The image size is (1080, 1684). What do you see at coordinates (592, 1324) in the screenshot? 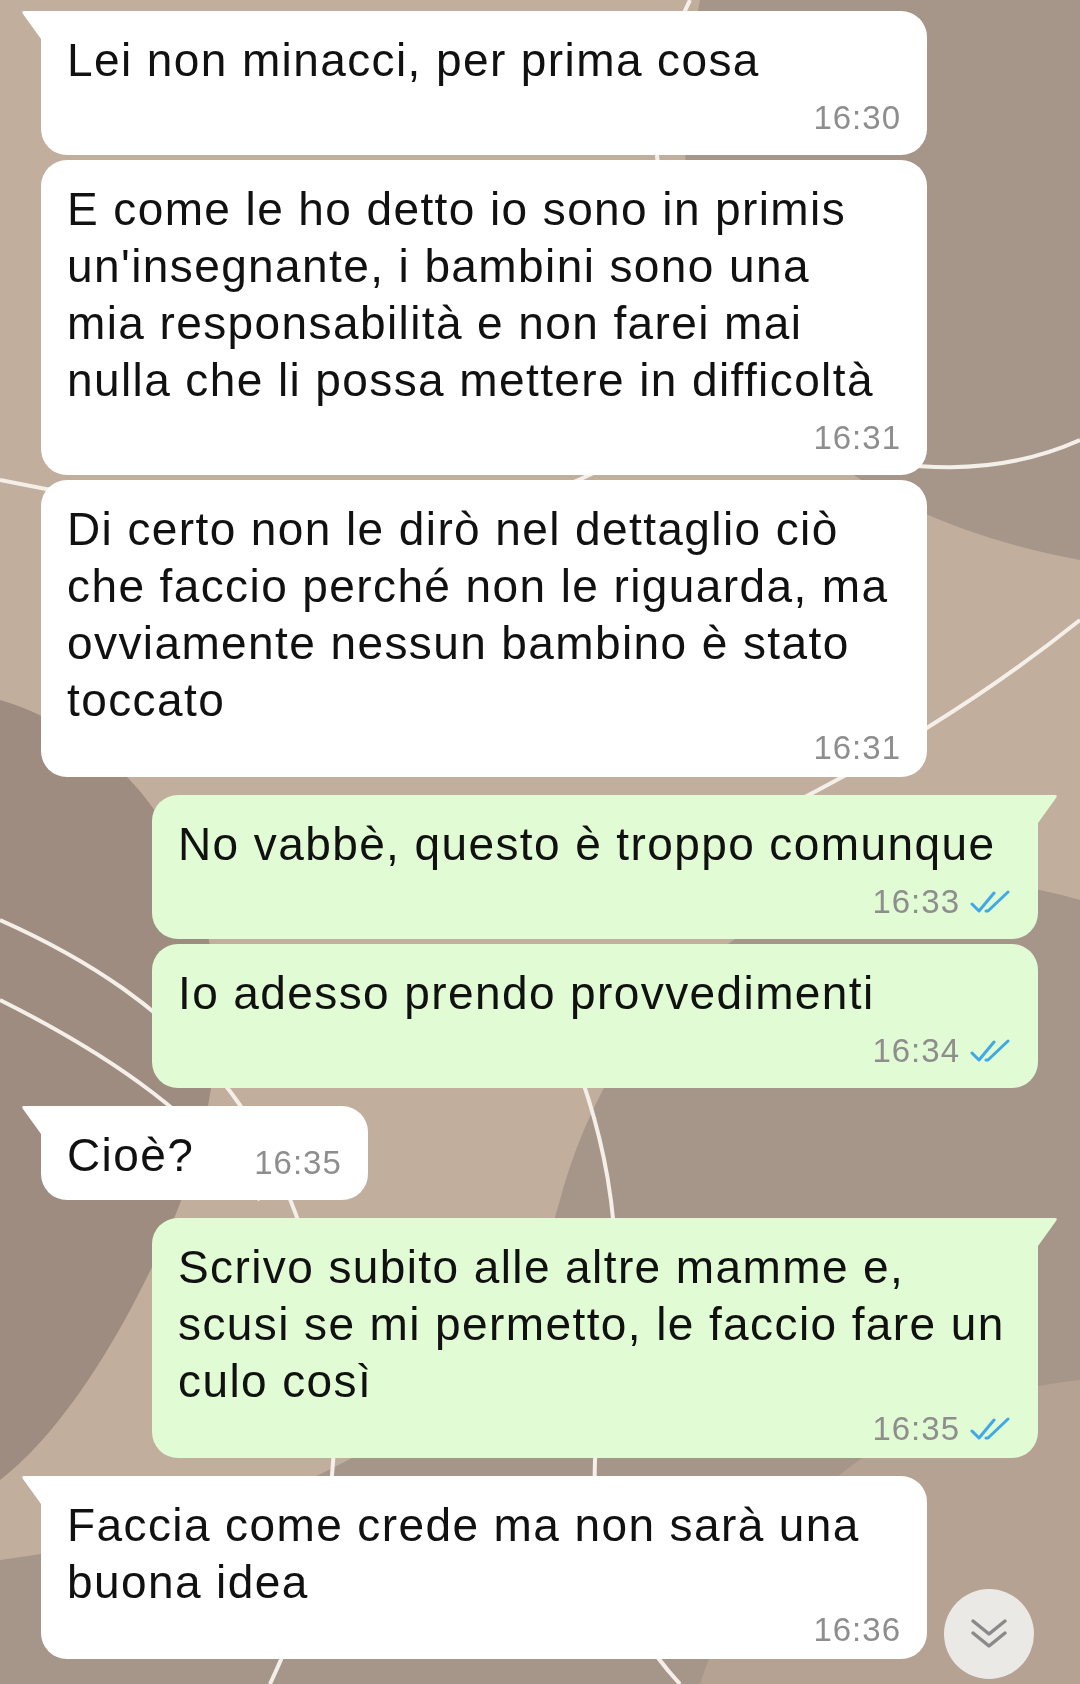
I see `message-text: Scrivo subito alle altre mamme e, scusi se mi permetto, le faccio fare un culo così` at bounding box center [592, 1324].